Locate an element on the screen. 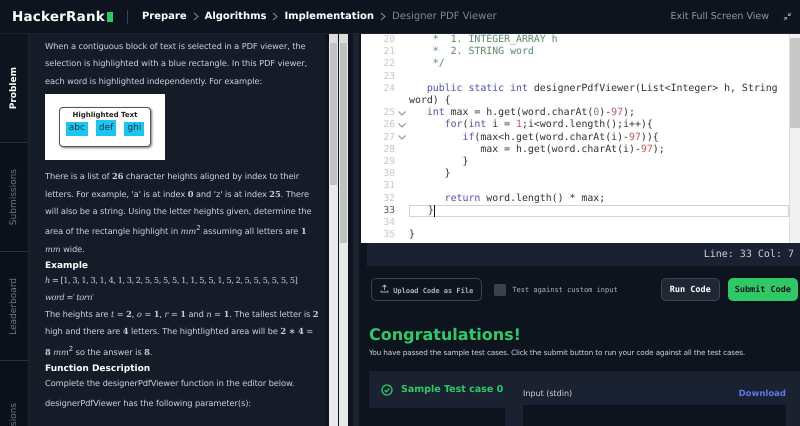 This screenshot has height=426, width=800. highlighted-word: def is located at coordinates (106, 128).